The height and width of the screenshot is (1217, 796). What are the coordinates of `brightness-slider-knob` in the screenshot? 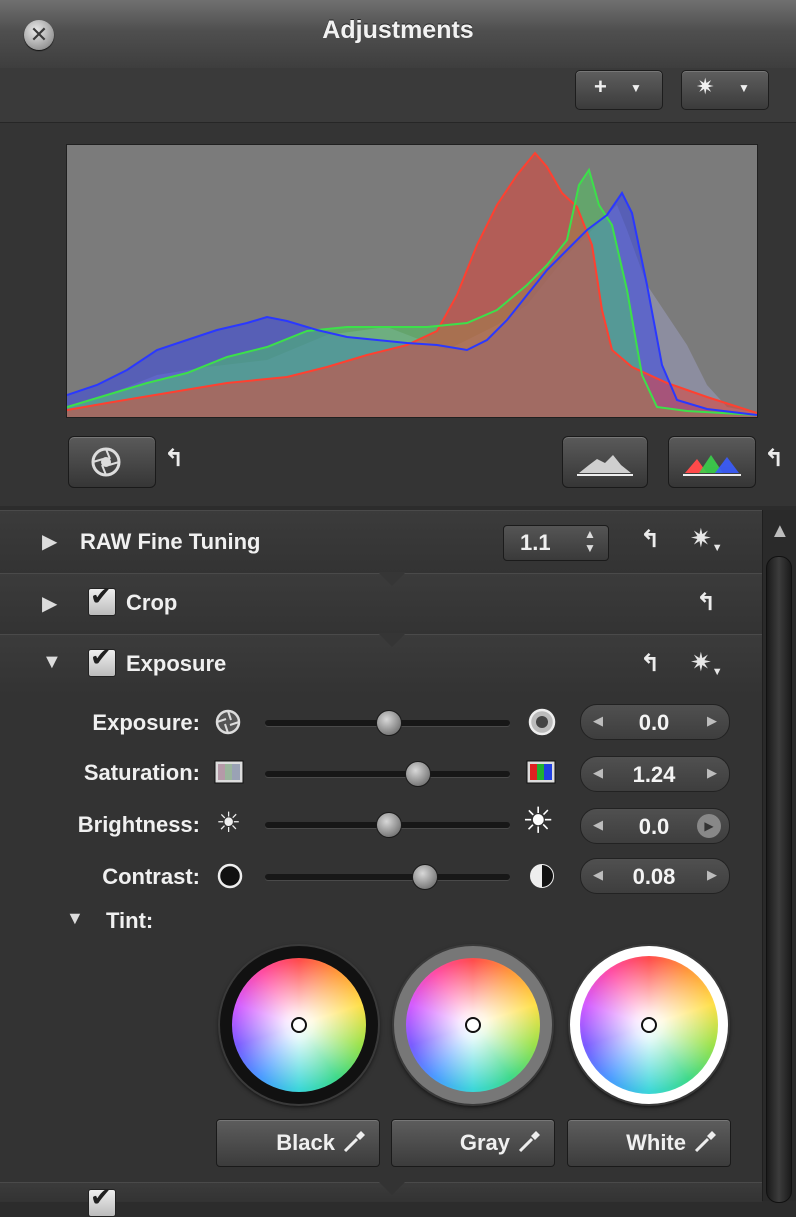 It's located at (388, 825).